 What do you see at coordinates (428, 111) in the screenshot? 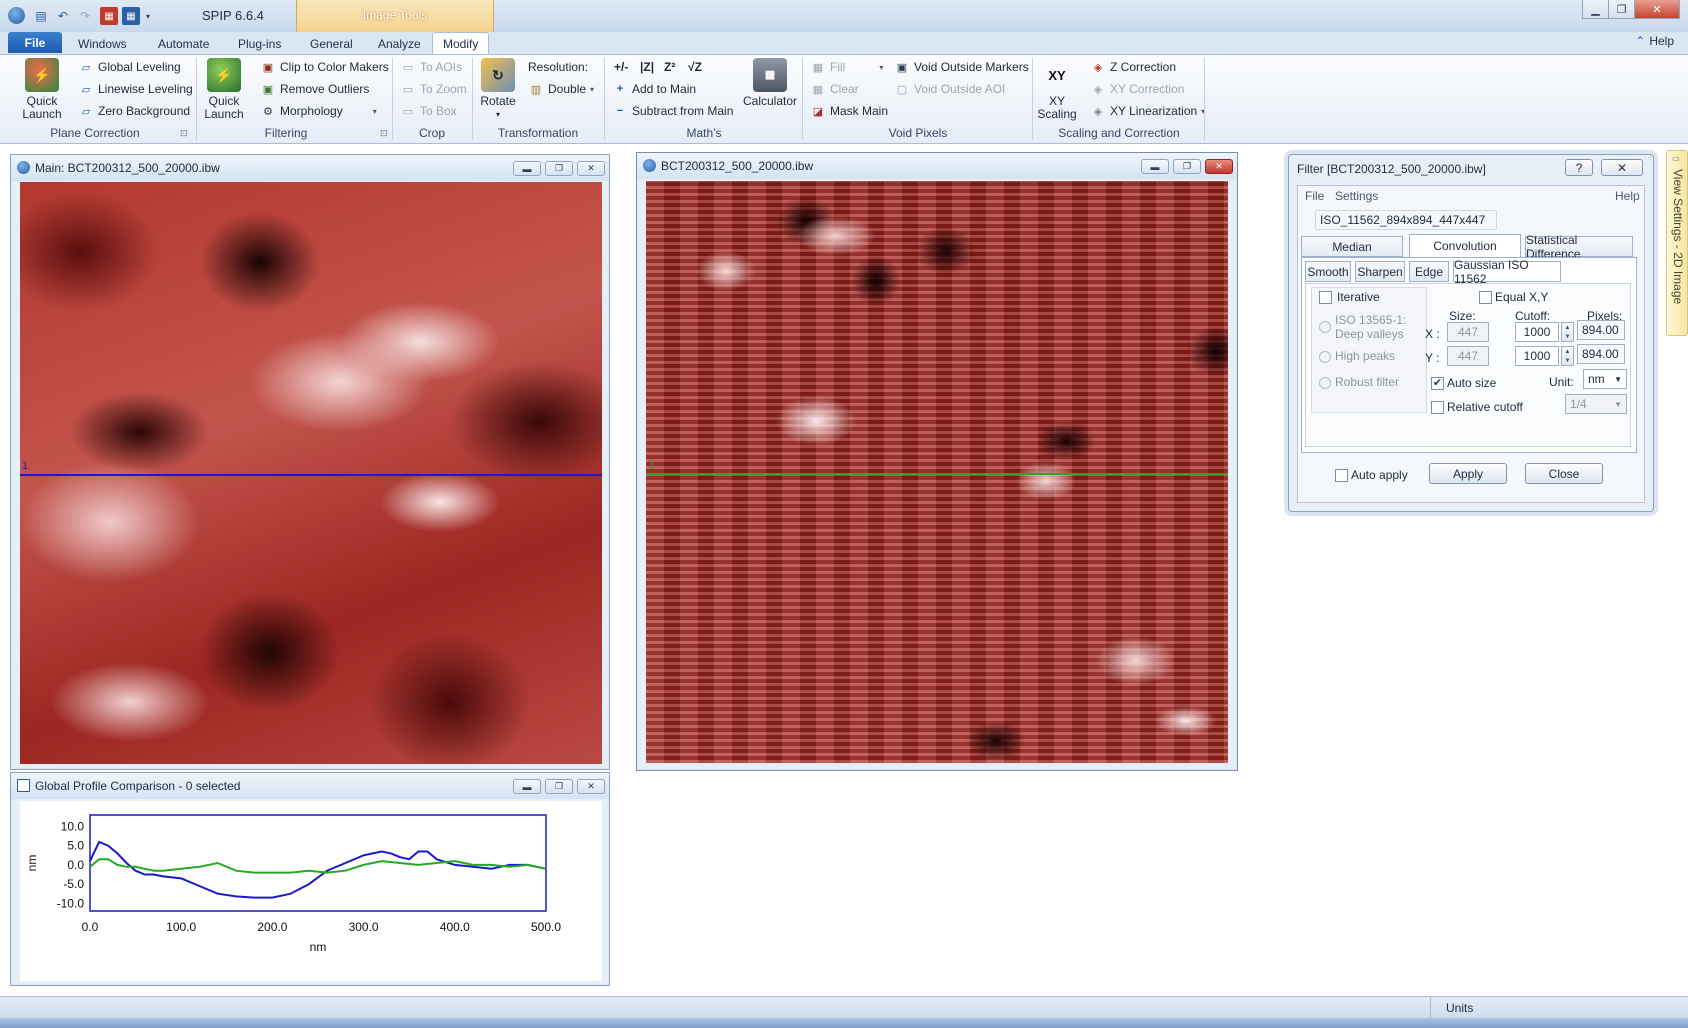
I see `crop-to-box-button: ▭ To Box` at bounding box center [428, 111].